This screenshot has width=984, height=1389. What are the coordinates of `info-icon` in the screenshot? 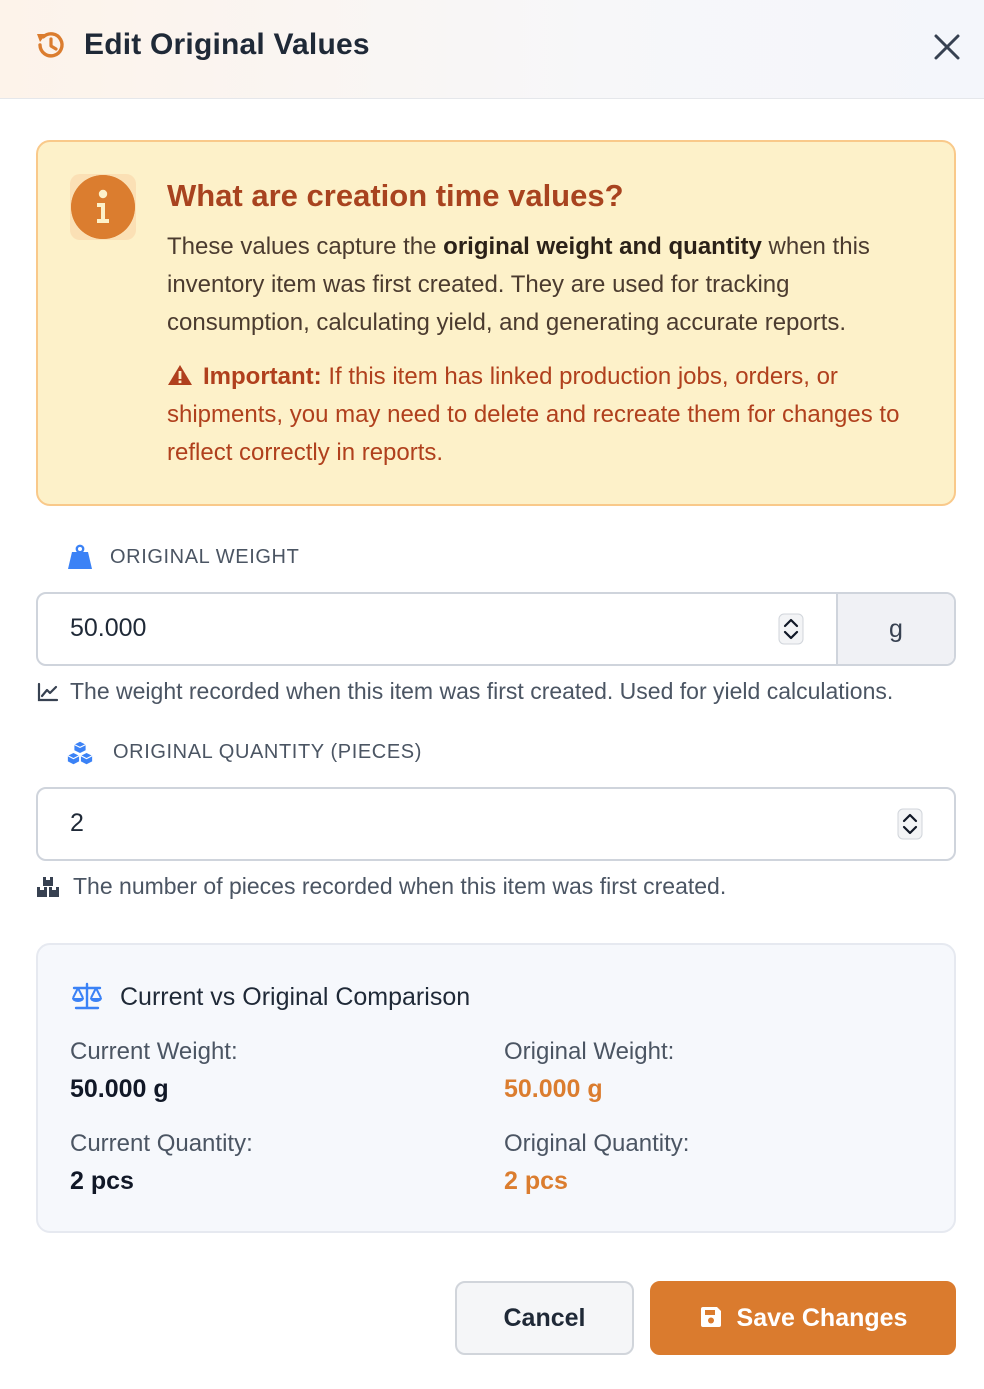 It's located at (103, 207).